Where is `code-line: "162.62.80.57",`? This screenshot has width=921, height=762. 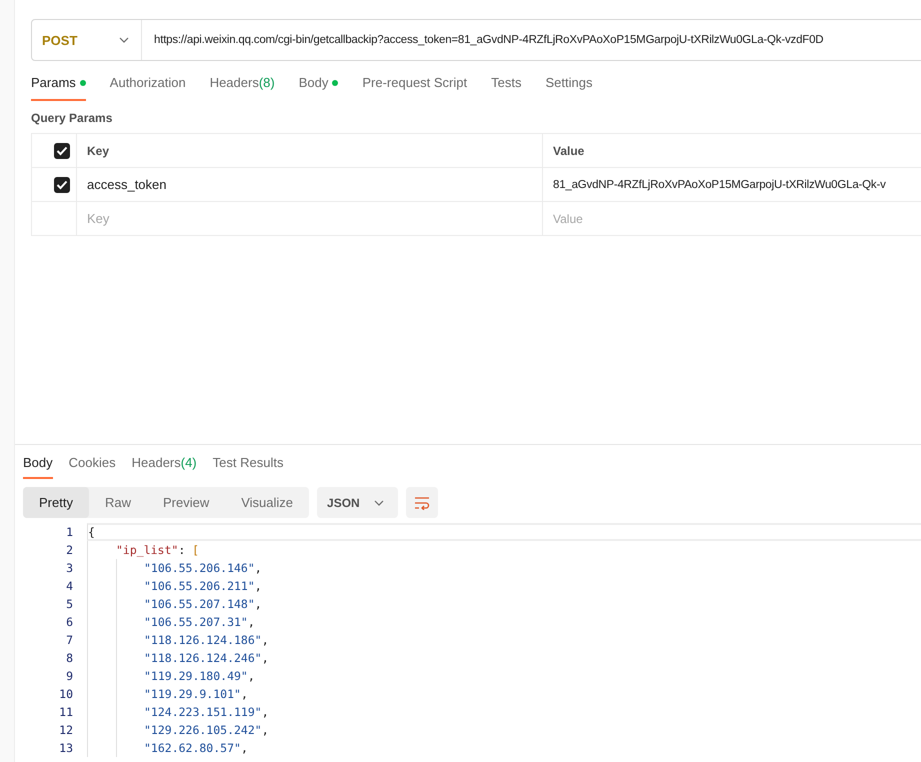 code-line: "162.62.80.57", is located at coordinates (196, 748).